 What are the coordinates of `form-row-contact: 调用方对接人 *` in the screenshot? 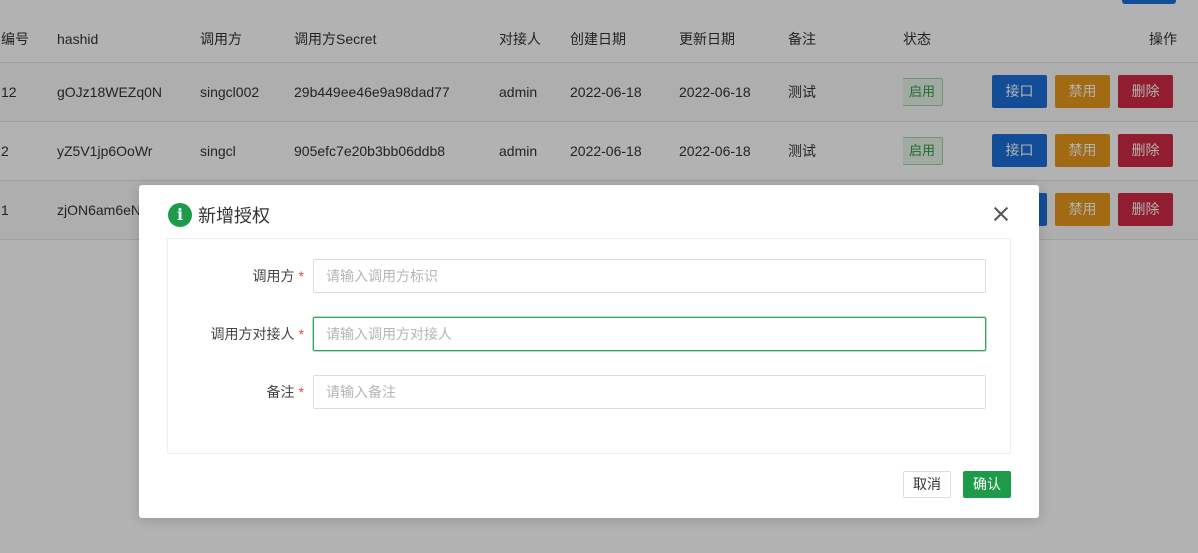 It's located at (590, 334).